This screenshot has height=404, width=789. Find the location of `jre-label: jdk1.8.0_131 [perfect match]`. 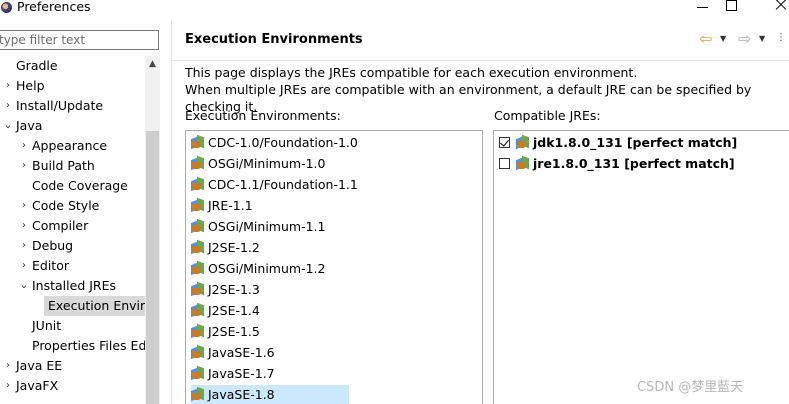

jre-label: jdk1.8.0_131 [perfect match] is located at coordinates (635, 142).